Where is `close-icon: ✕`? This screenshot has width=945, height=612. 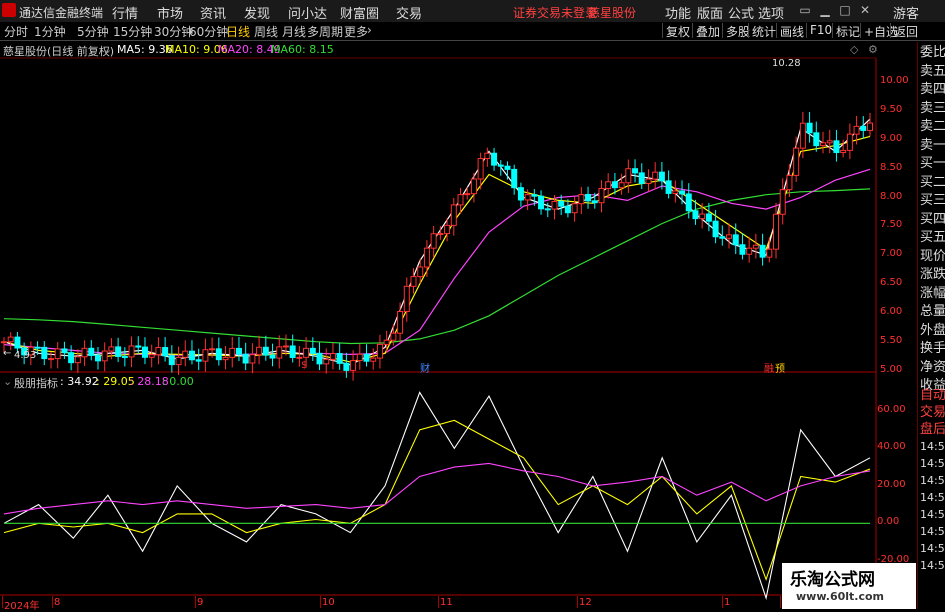
close-icon: ✕ is located at coordinates (865, 10).